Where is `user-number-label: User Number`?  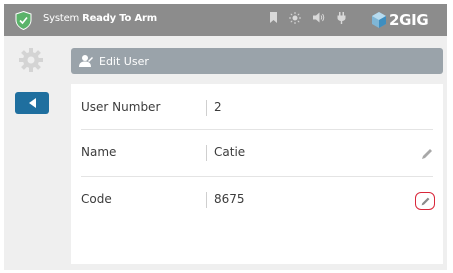 user-number-label: User Number is located at coordinates (121, 107).